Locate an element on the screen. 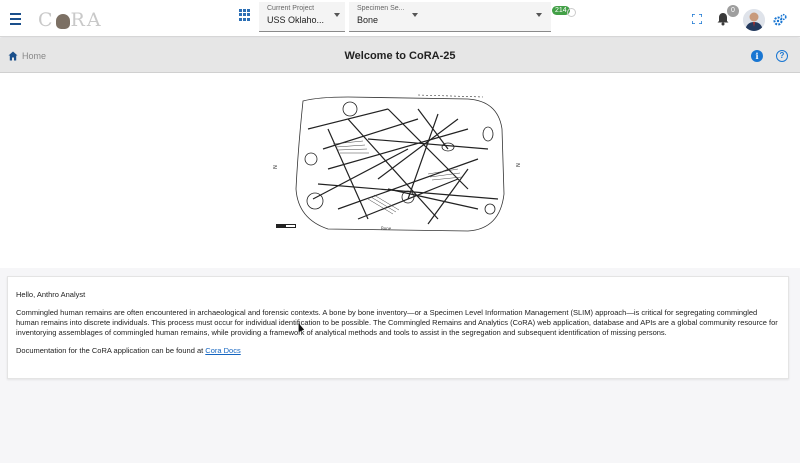 This screenshot has height=463, width=800. gears-icon is located at coordinates (780, 20).